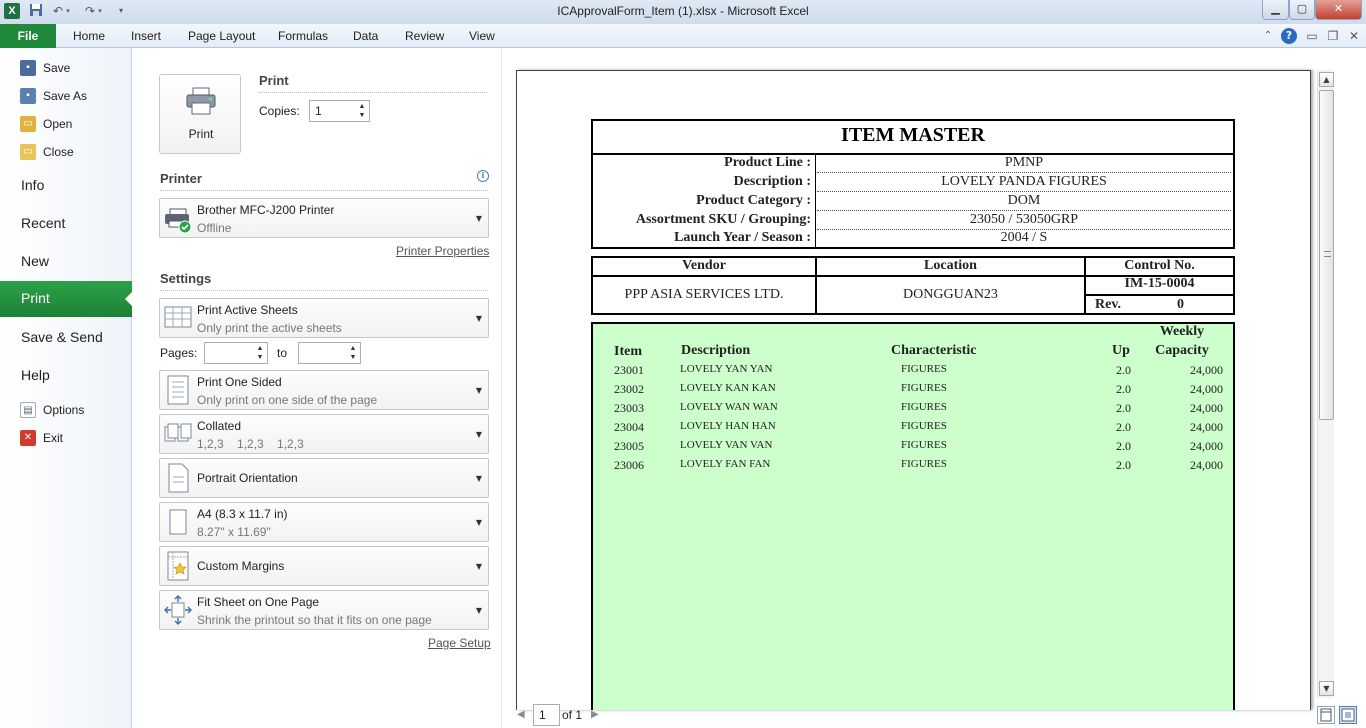  Describe the element at coordinates (521, 714) in the screenshot. I see `previous-page-icon: ◀` at that location.